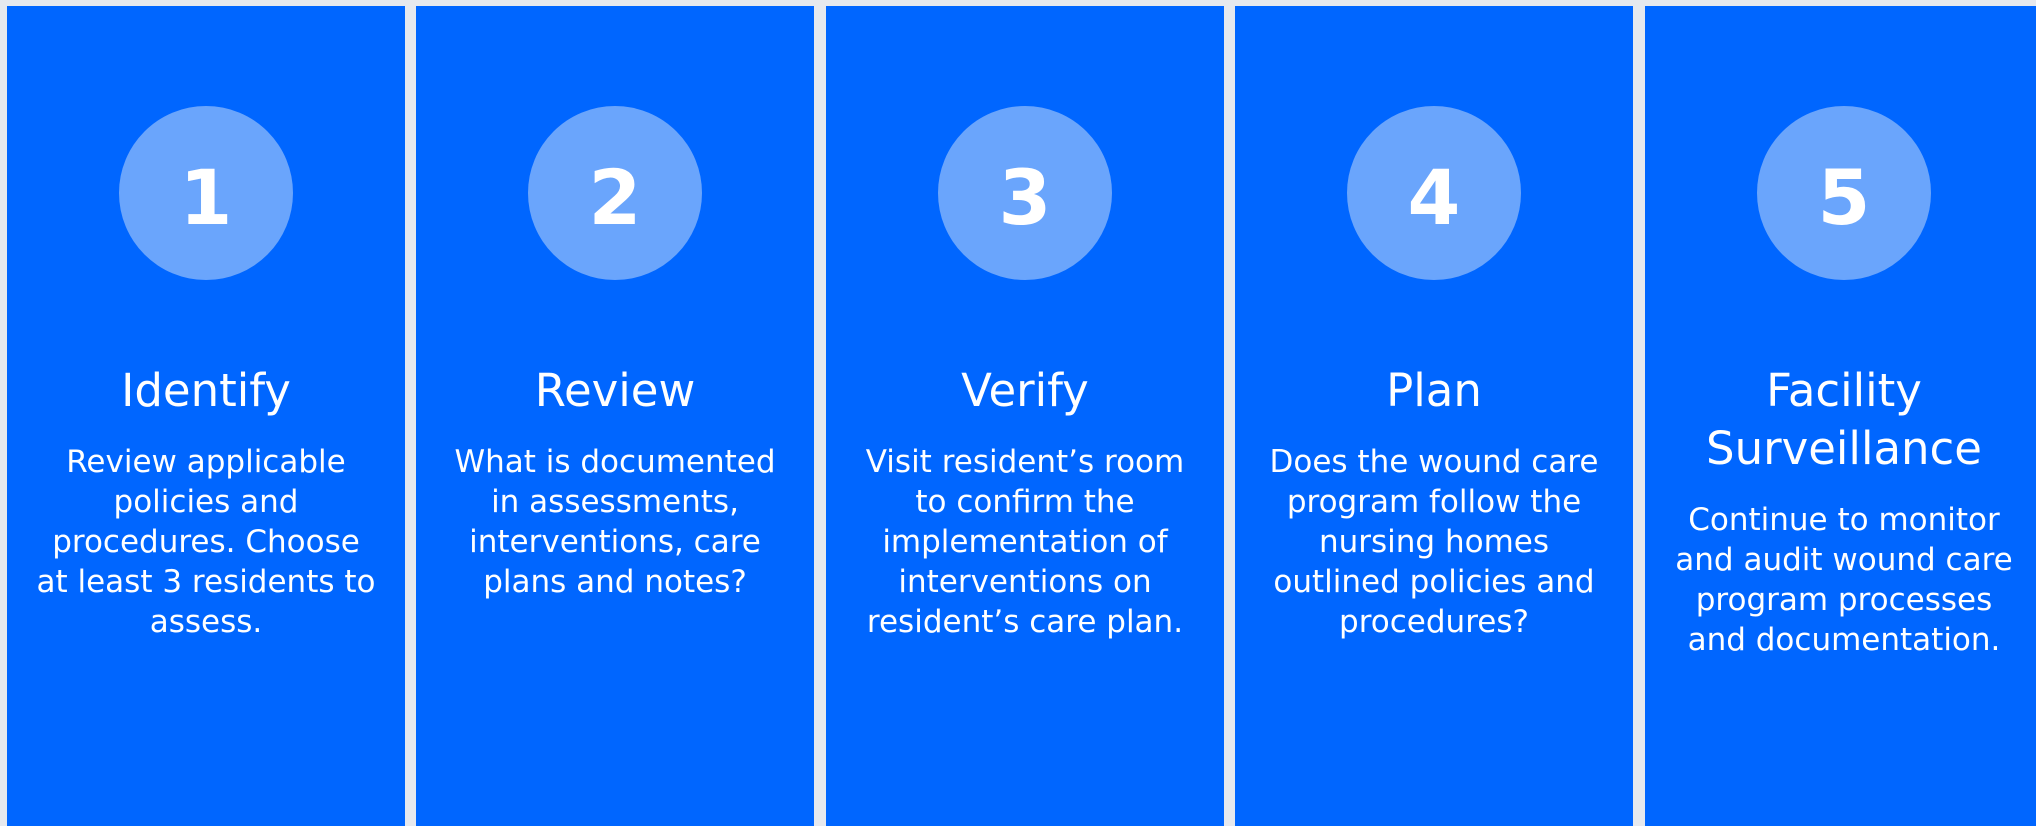 This screenshot has height=826, width=2036. I want to click on step-title-line: Verify, so click(1025, 390).